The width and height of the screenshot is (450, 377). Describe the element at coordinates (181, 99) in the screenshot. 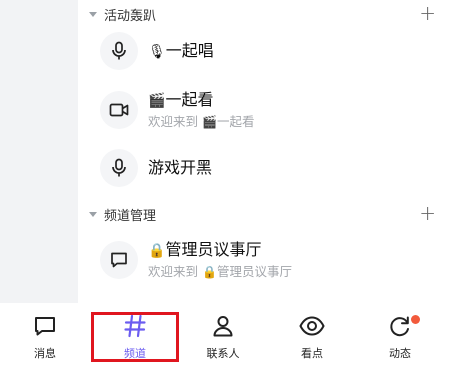

I see `channel-name: 🎬一起看` at that location.